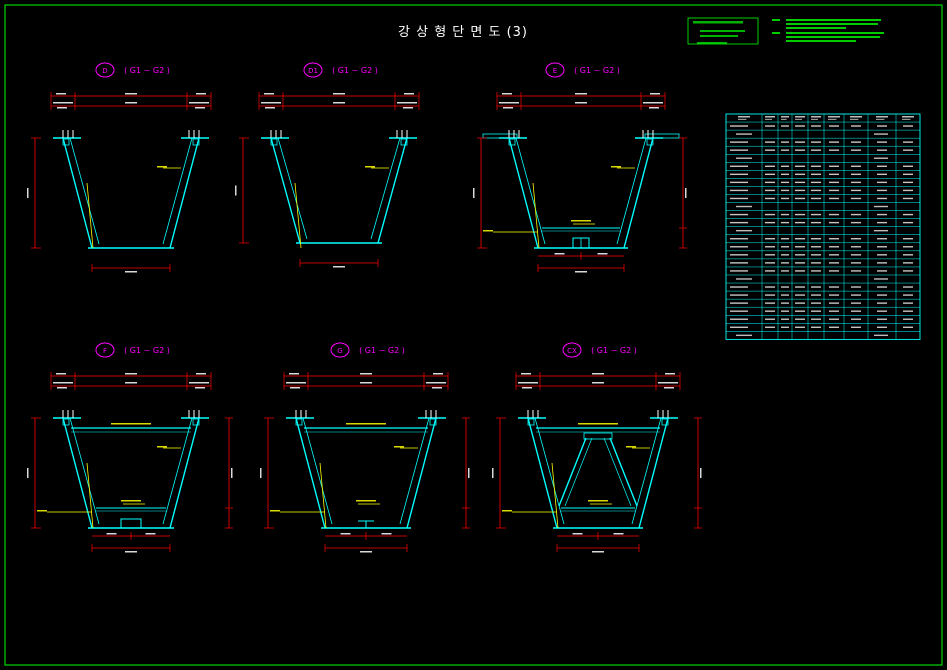  Describe the element at coordinates (823, 226) in the screenshot. I see `member-table` at that location.